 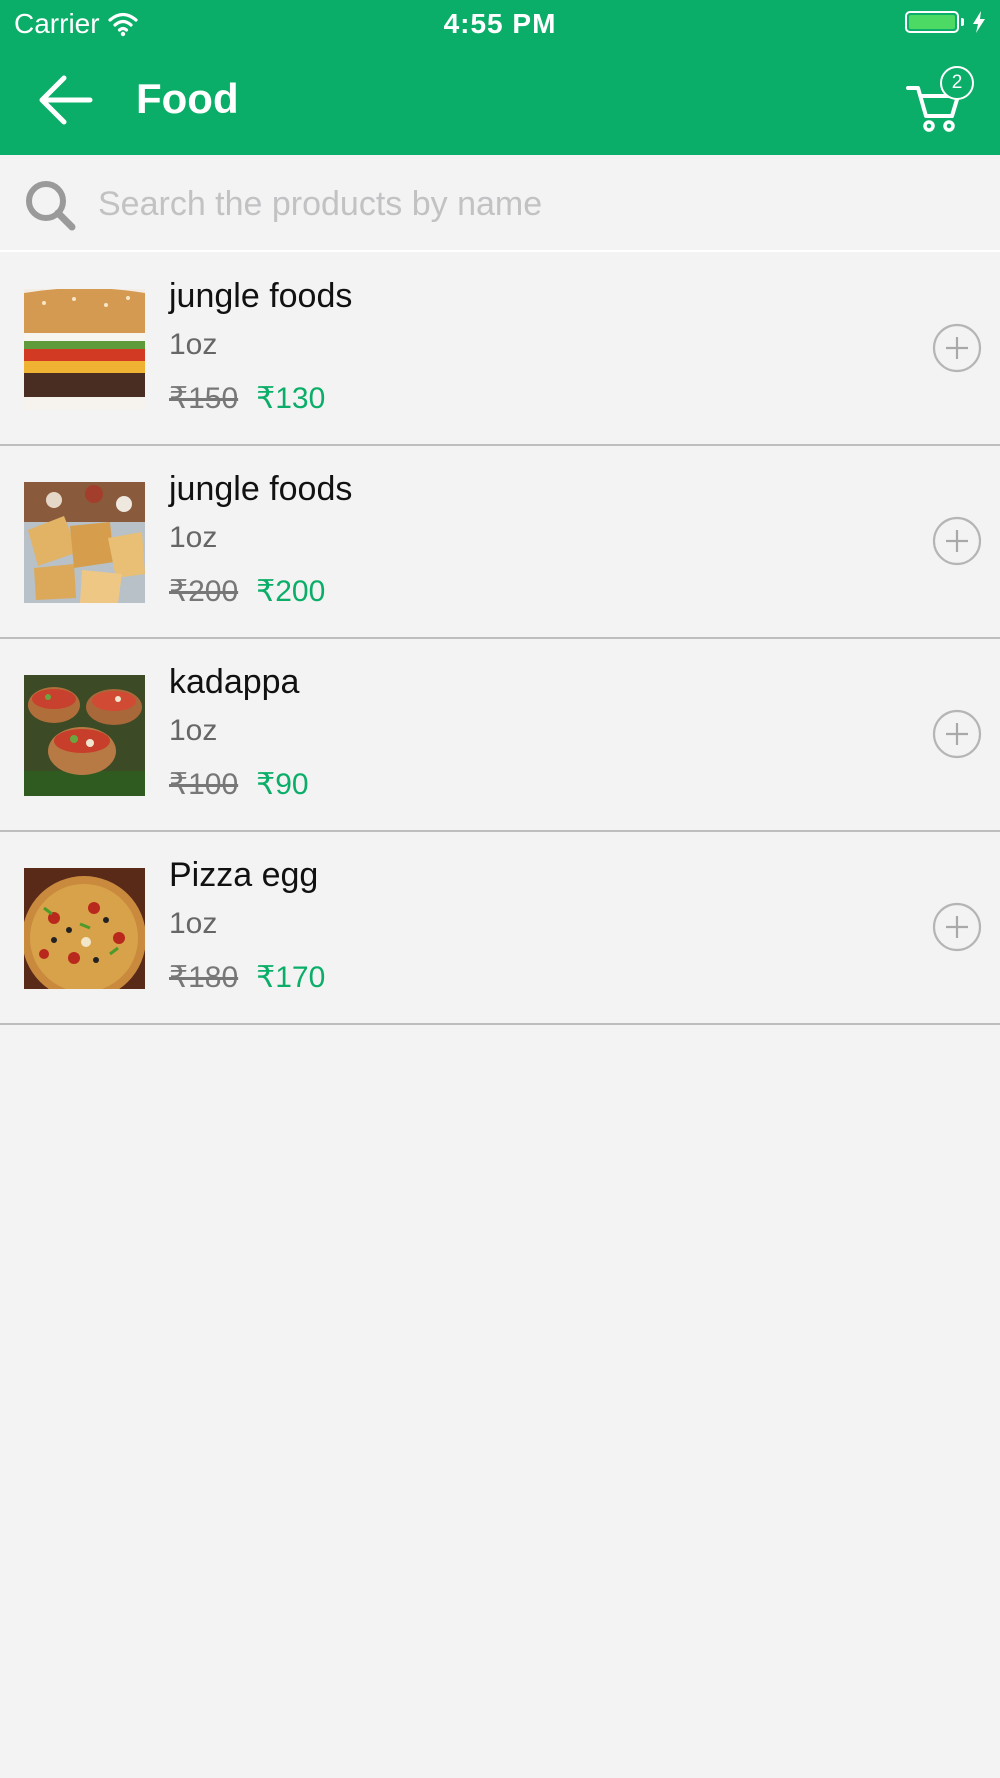 What do you see at coordinates (962, 22) in the screenshot?
I see `battery-cap` at bounding box center [962, 22].